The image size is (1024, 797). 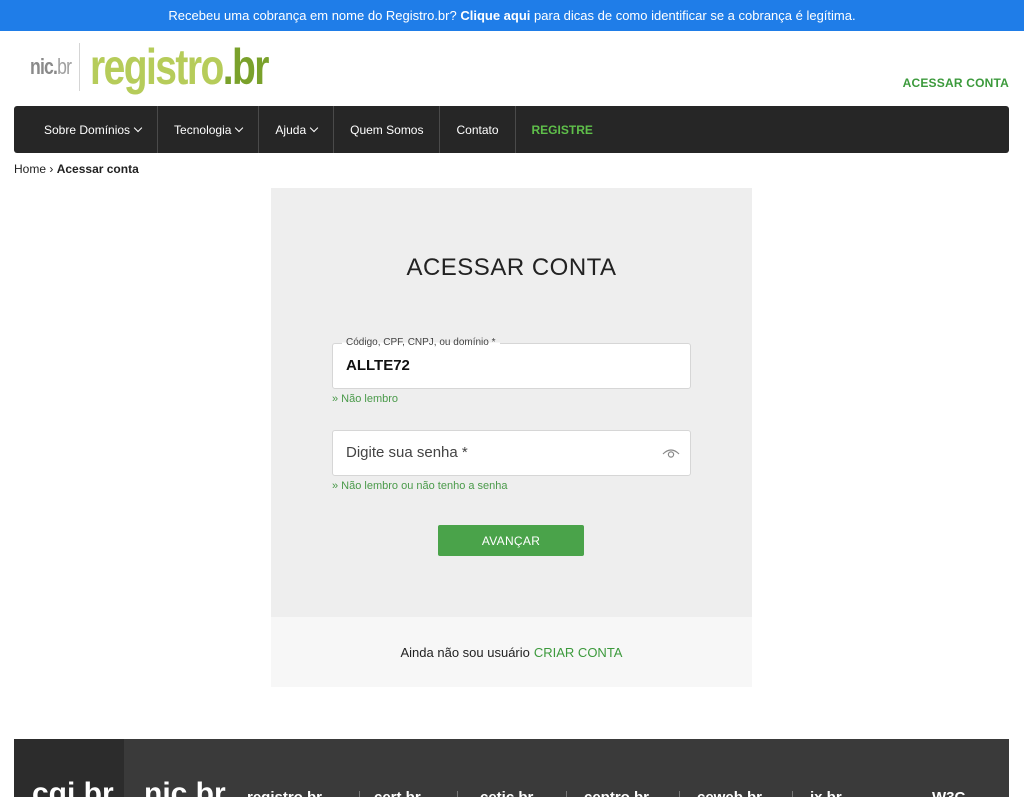 What do you see at coordinates (729, 793) in the screenshot?
I see `footer-brand-ceweb: ceweb.br` at bounding box center [729, 793].